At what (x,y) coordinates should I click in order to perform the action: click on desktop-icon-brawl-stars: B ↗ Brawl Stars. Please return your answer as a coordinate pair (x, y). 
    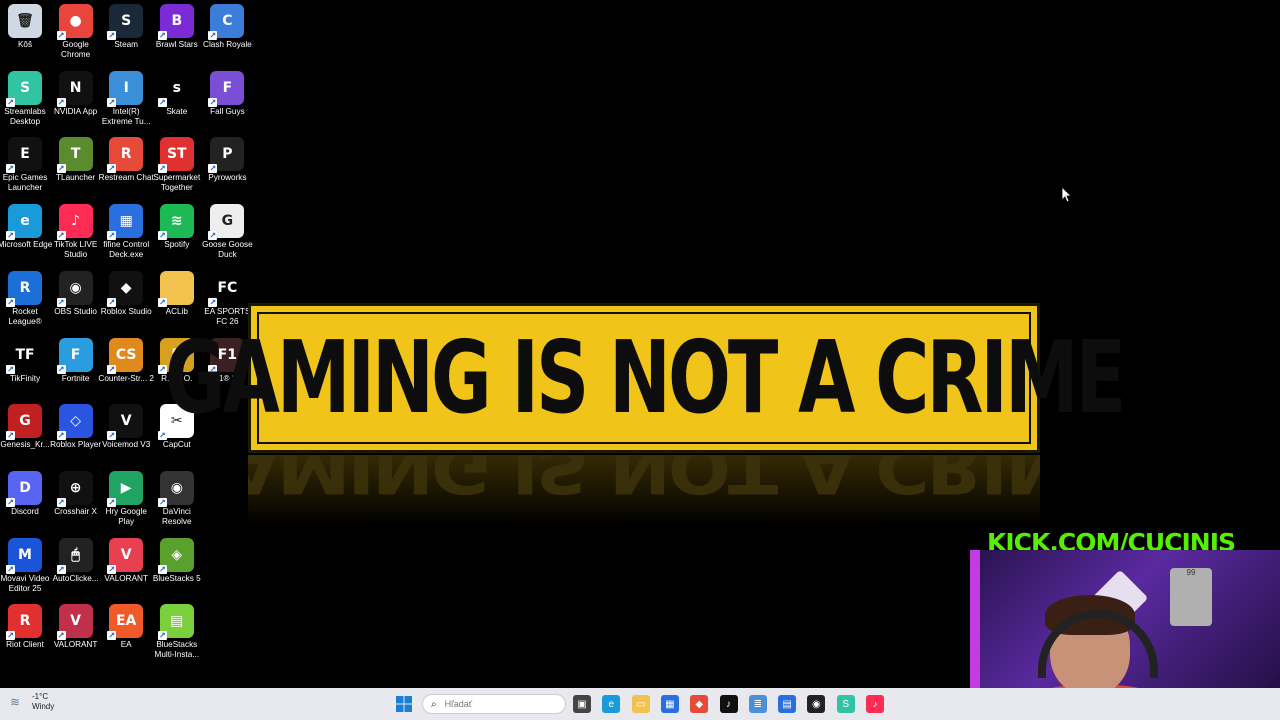
    Looking at the image, I should click on (177, 27).